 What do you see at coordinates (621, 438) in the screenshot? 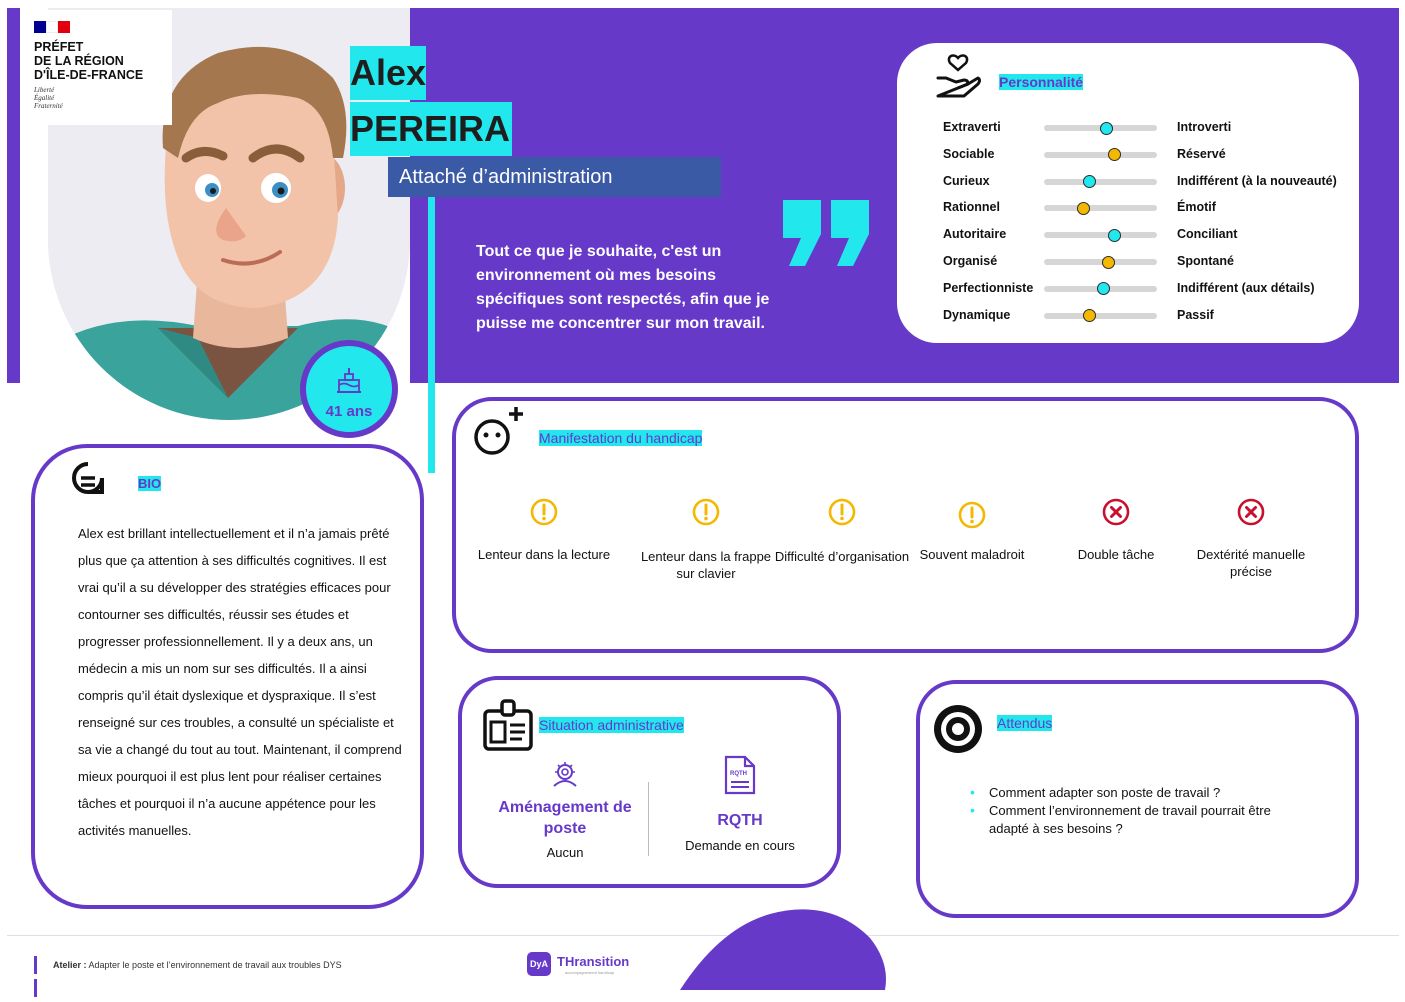
I see `handicap-title: Manifestation du handicap` at bounding box center [621, 438].